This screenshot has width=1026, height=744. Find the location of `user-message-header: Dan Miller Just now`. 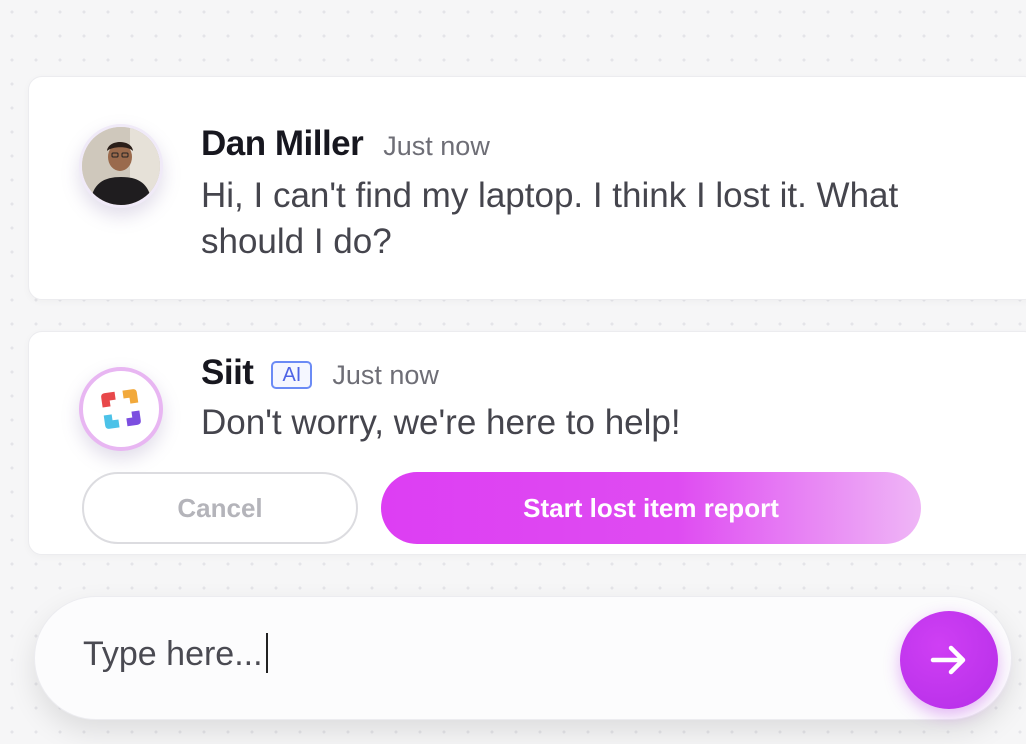

user-message-header: Dan Miller Just now is located at coordinates (345, 144).